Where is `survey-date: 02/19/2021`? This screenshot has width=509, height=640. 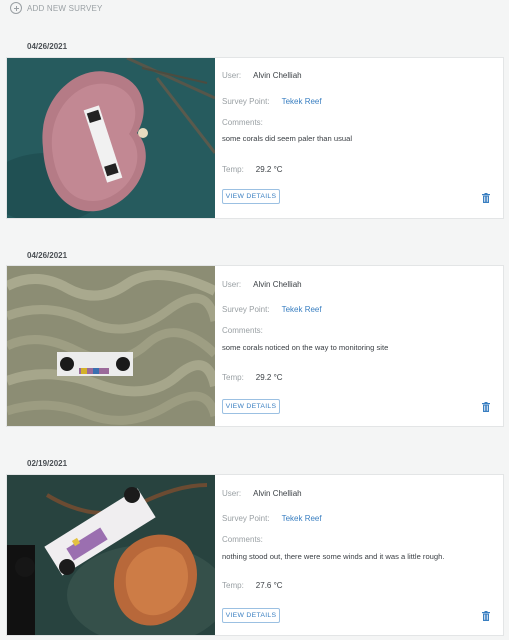 survey-date: 02/19/2021 is located at coordinates (47, 463).